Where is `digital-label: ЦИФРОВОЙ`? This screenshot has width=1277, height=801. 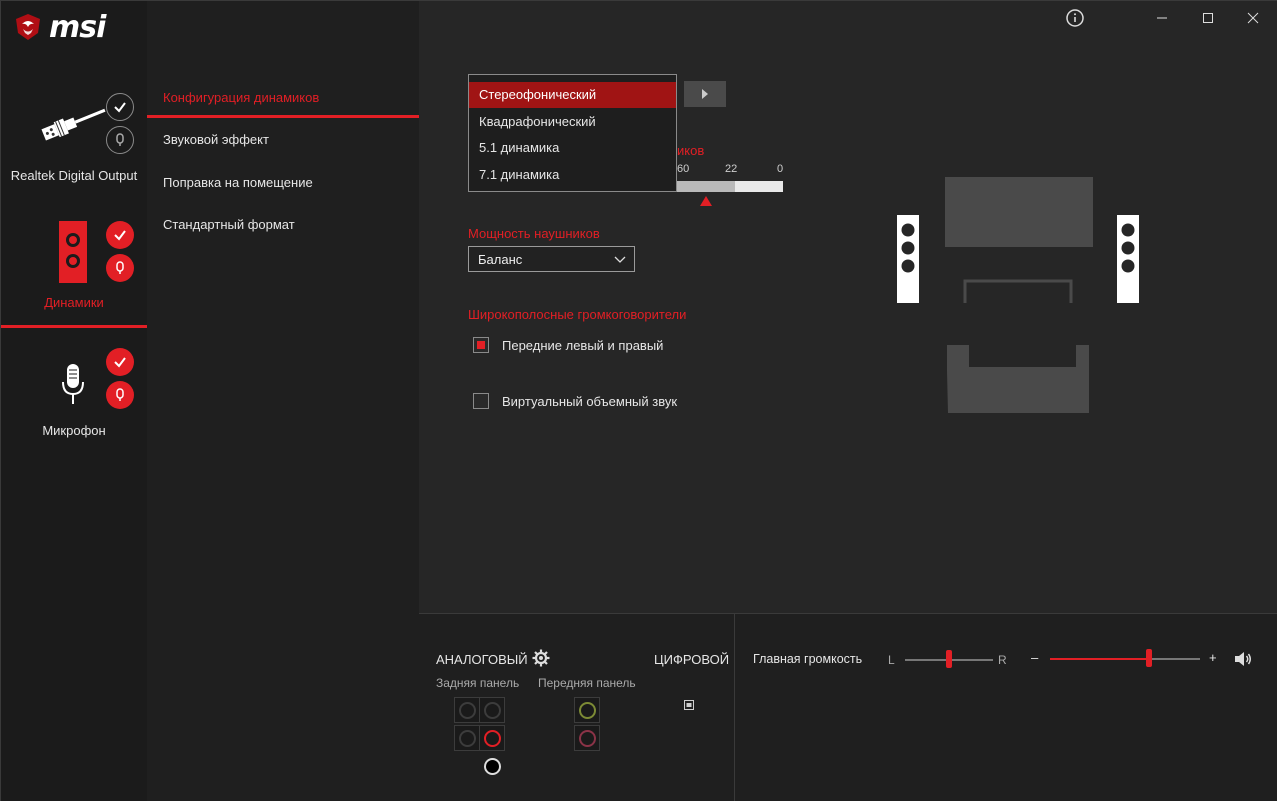 digital-label: ЦИФРОВОЙ is located at coordinates (692, 659).